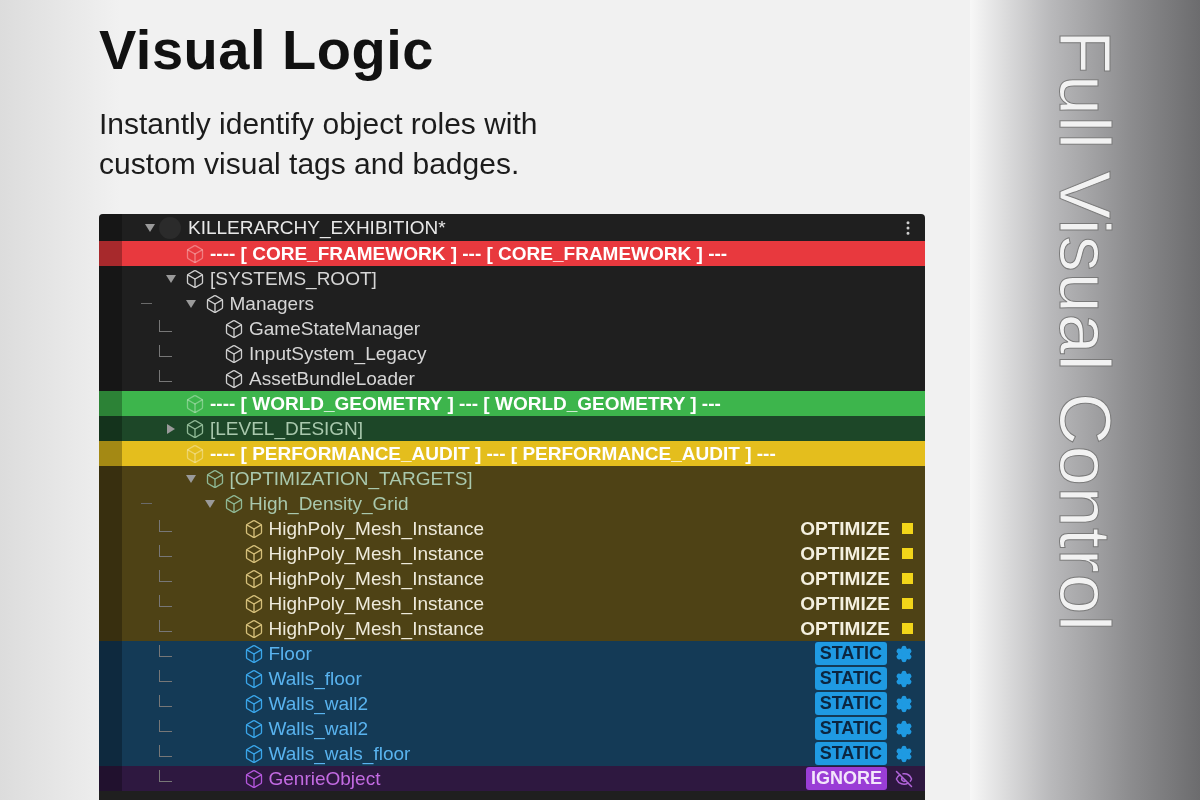 The height and width of the screenshot is (800, 1200). What do you see at coordinates (351, 478) in the screenshot?
I see `object-name: [OPTIMIZATION_TARGETS]` at bounding box center [351, 478].